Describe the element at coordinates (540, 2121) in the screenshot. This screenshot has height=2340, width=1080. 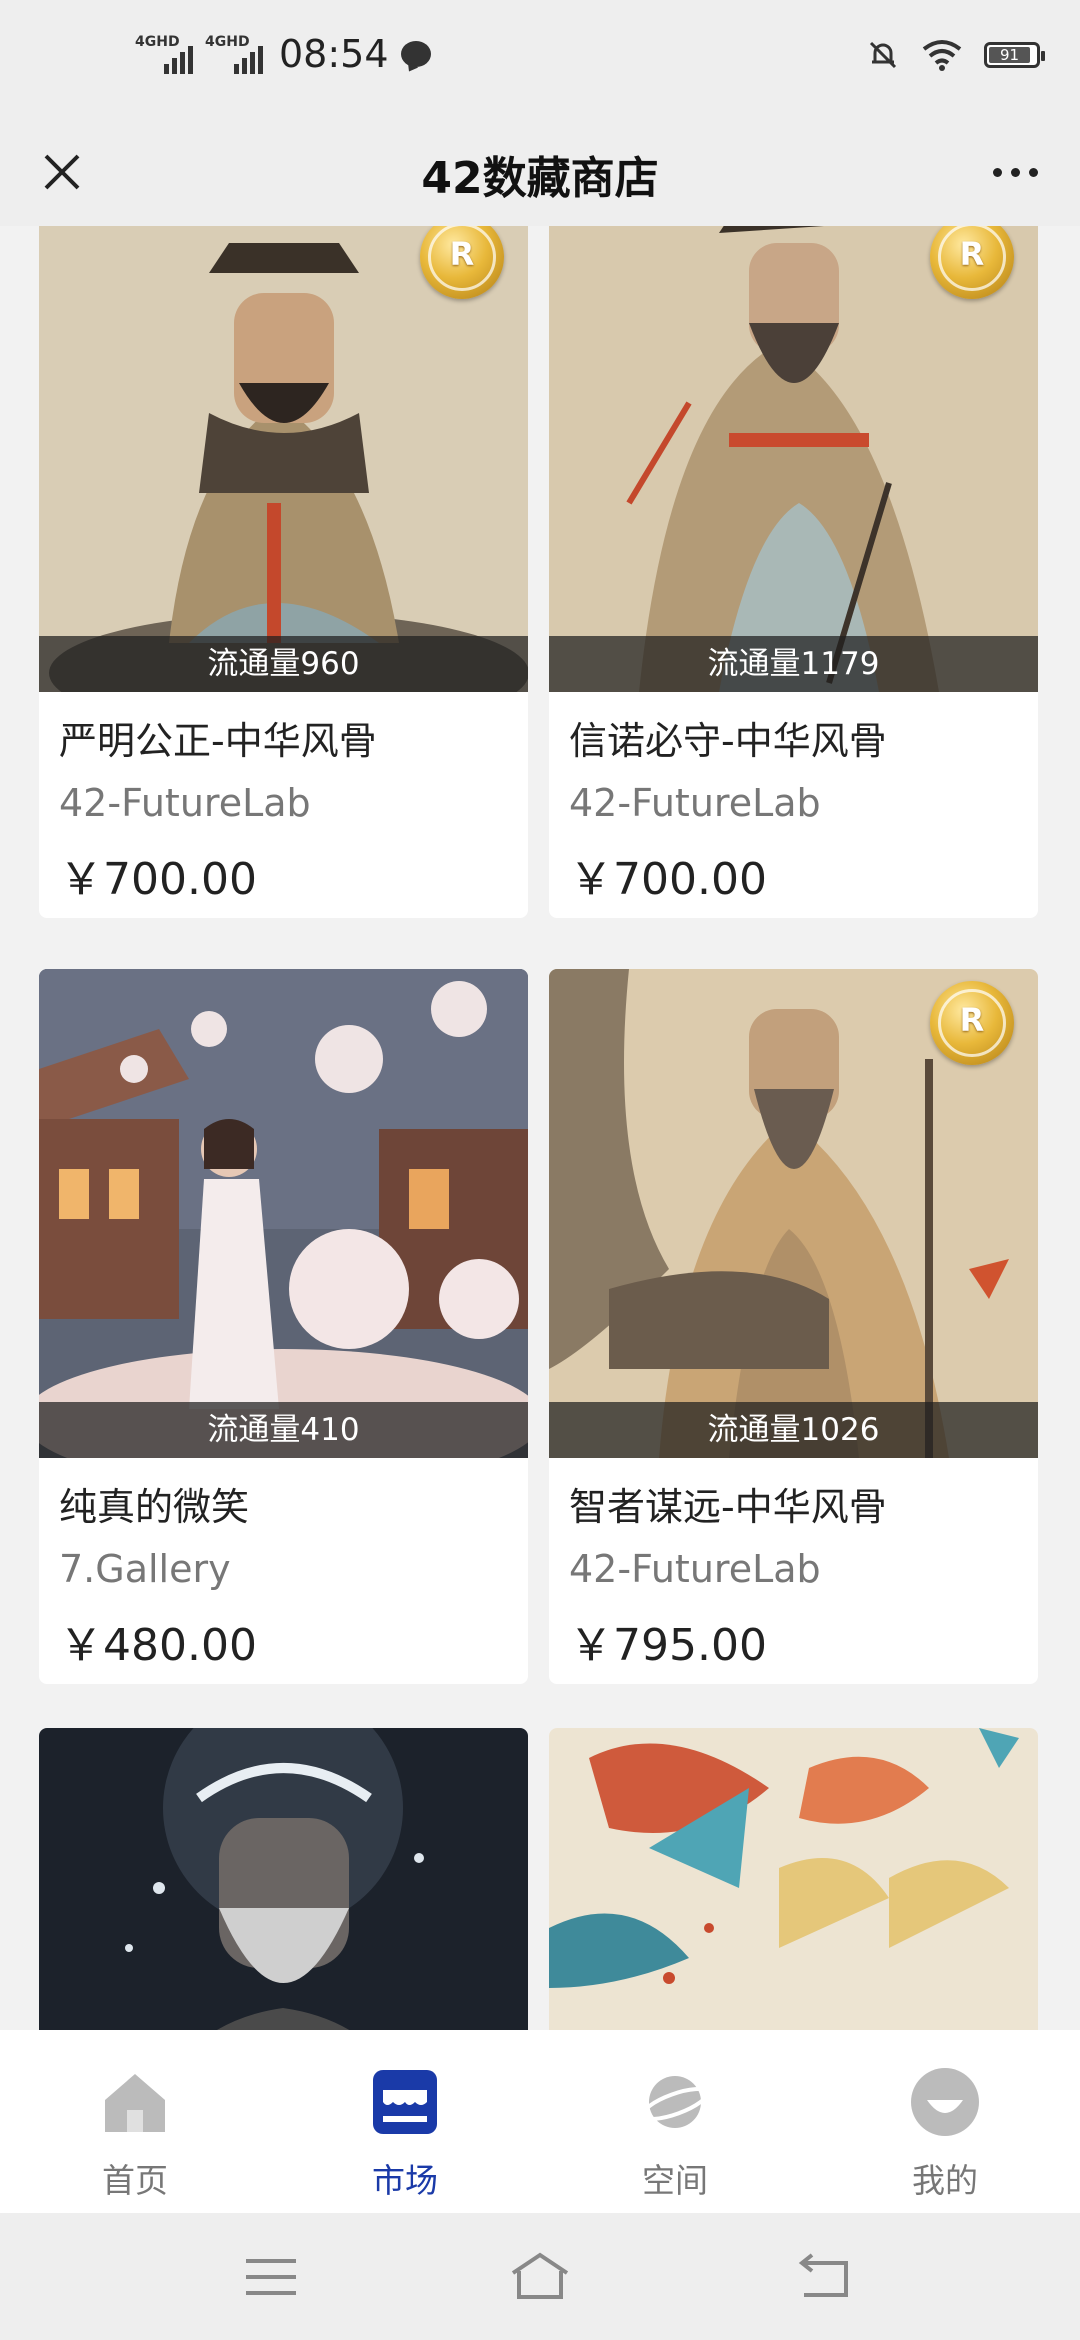
I see `bottom-tab-bar: 首页 市场 空间 我的` at that location.